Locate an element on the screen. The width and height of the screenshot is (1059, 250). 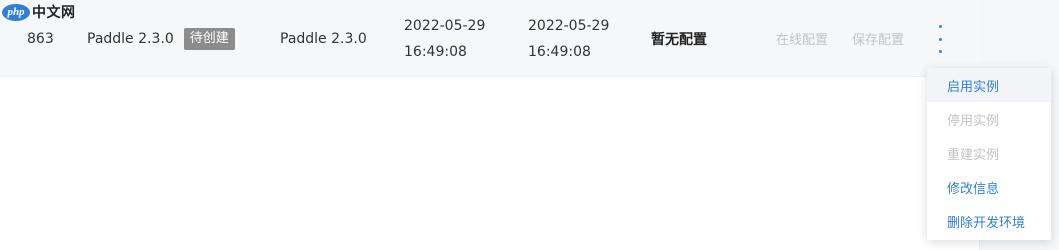
more-actions-icon is located at coordinates (940, 39).